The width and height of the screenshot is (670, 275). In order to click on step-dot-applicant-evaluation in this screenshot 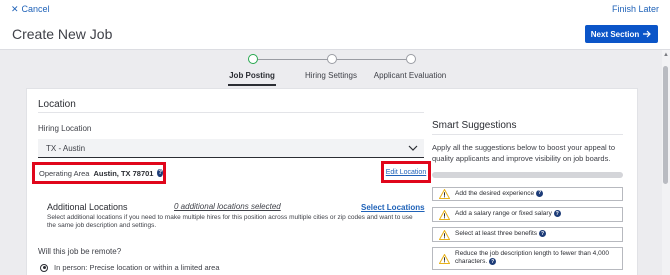, I will do `click(411, 59)`.